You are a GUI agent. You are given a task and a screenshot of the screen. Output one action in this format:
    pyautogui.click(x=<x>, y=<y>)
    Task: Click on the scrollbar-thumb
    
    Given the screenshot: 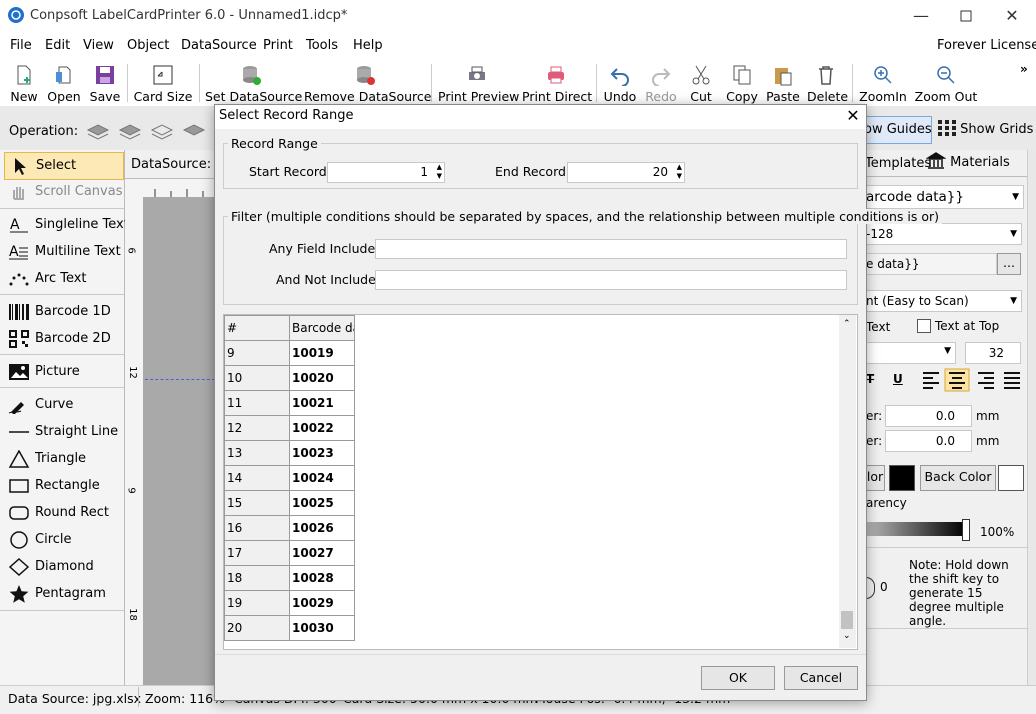 What is the action you would take?
    pyautogui.click(x=847, y=620)
    